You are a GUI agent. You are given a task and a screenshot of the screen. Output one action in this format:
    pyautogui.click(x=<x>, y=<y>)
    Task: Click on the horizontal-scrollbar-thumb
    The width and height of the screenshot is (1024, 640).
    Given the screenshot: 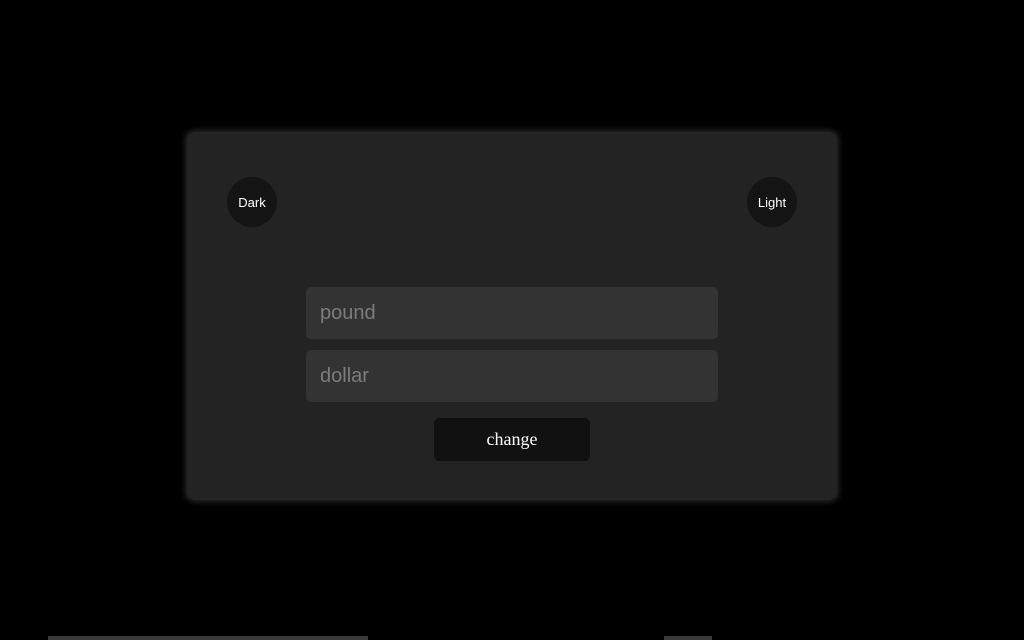 What is the action you would take?
    pyautogui.click(x=208, y=638)
    